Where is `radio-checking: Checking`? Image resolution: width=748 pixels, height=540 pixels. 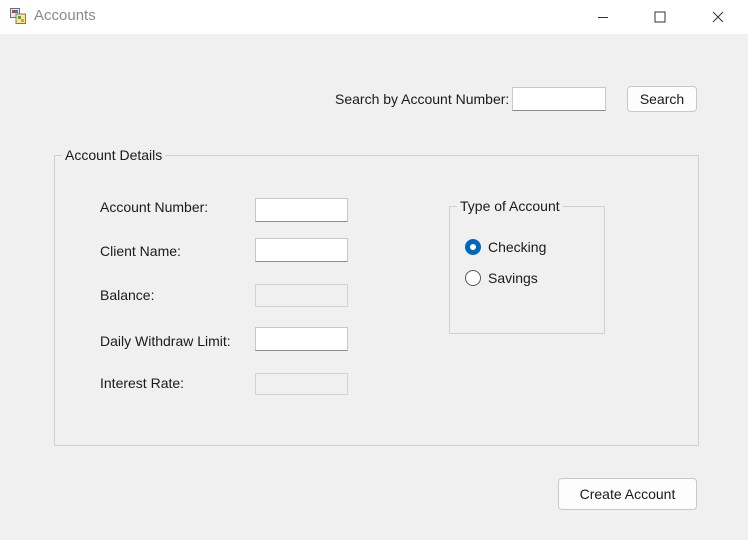 radio-checking: Checking is located at coordinates (505, 247).